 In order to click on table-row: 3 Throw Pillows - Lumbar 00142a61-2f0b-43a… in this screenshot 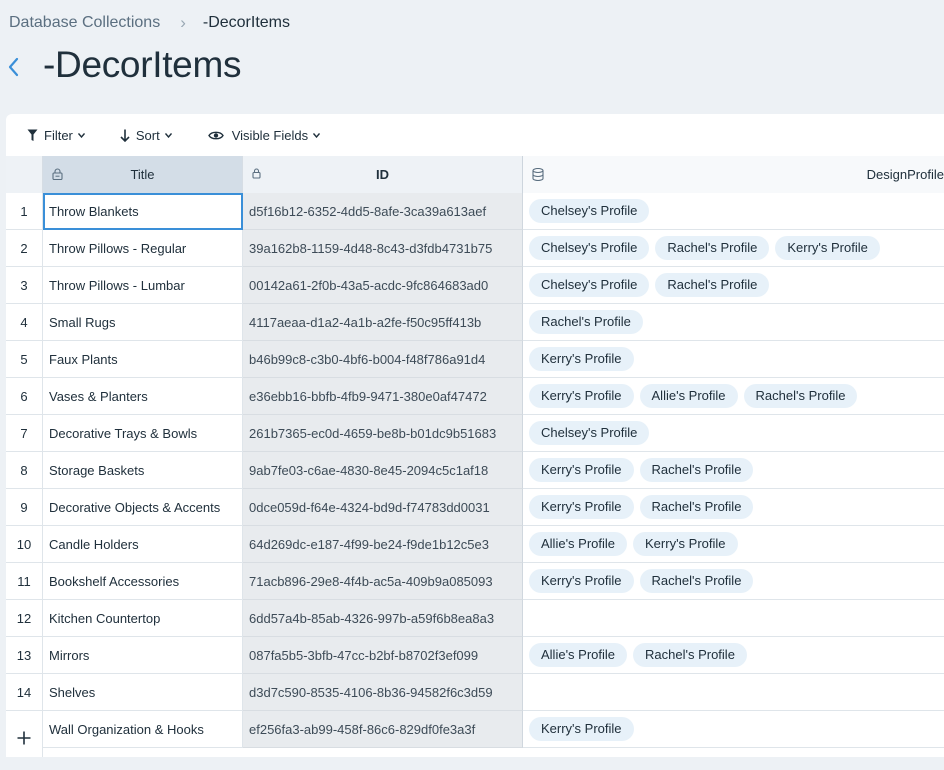, I will do `click(475, 285)`.